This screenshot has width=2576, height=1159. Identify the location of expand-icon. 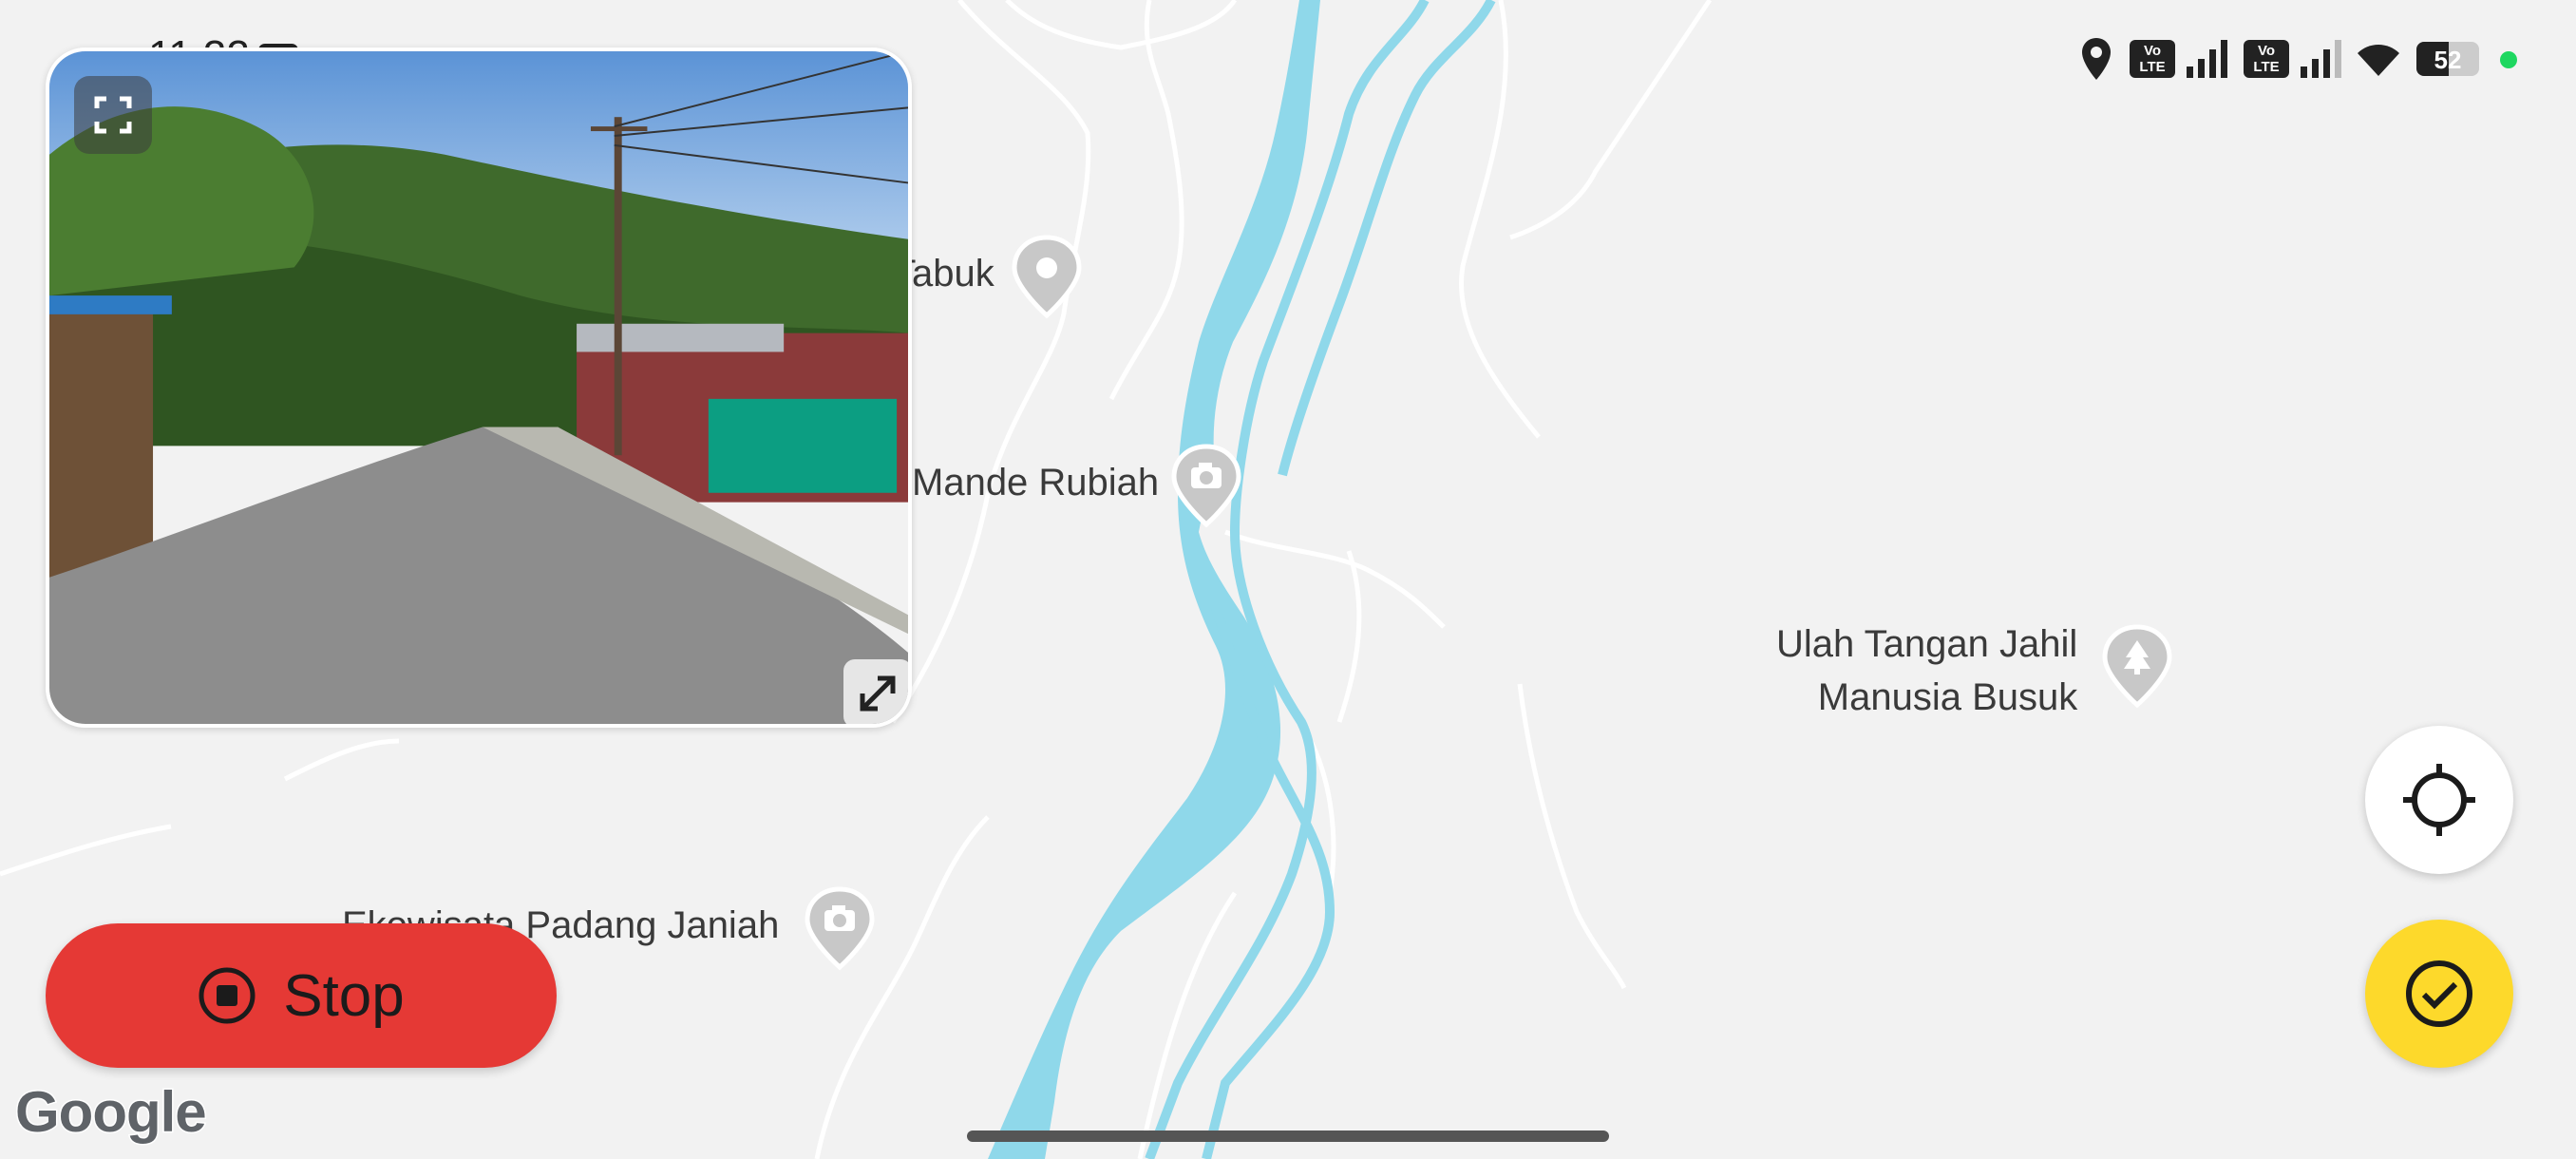
(878, 693).